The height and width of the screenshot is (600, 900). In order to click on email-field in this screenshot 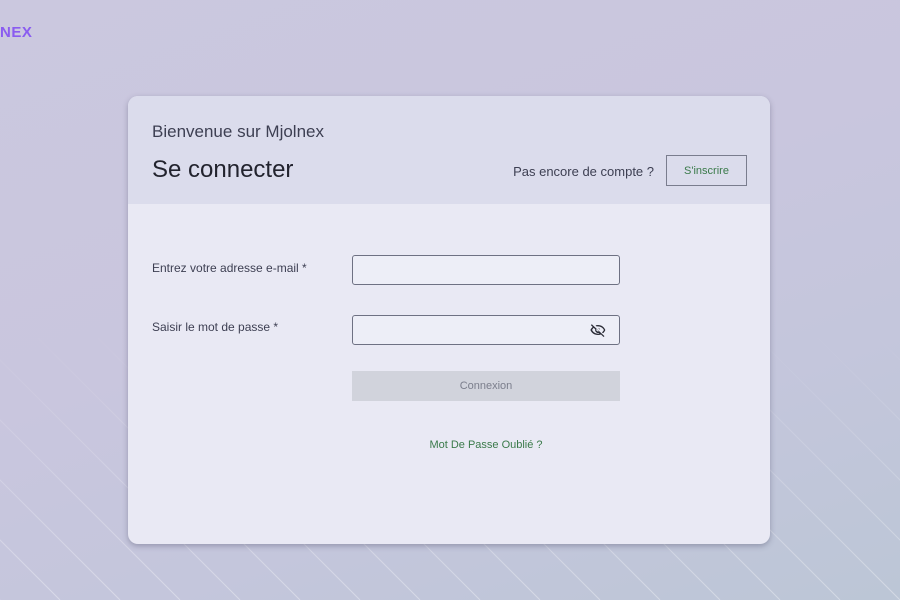, I will do `click(486, 270)`.